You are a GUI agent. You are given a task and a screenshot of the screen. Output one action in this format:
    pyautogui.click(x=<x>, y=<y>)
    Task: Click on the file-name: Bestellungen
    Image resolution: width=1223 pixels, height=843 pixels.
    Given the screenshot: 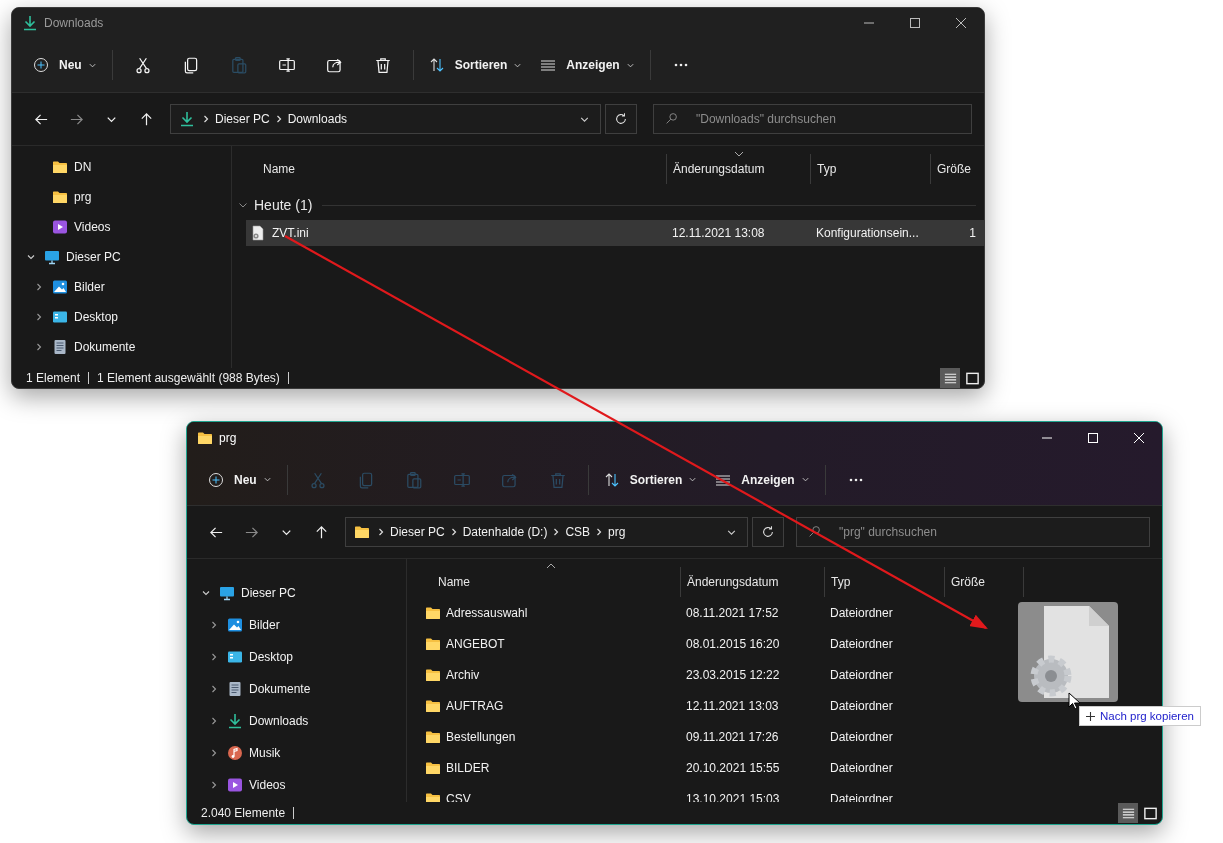 What is the action you would take?
    pyautogui.click(x=481, y=736)
    